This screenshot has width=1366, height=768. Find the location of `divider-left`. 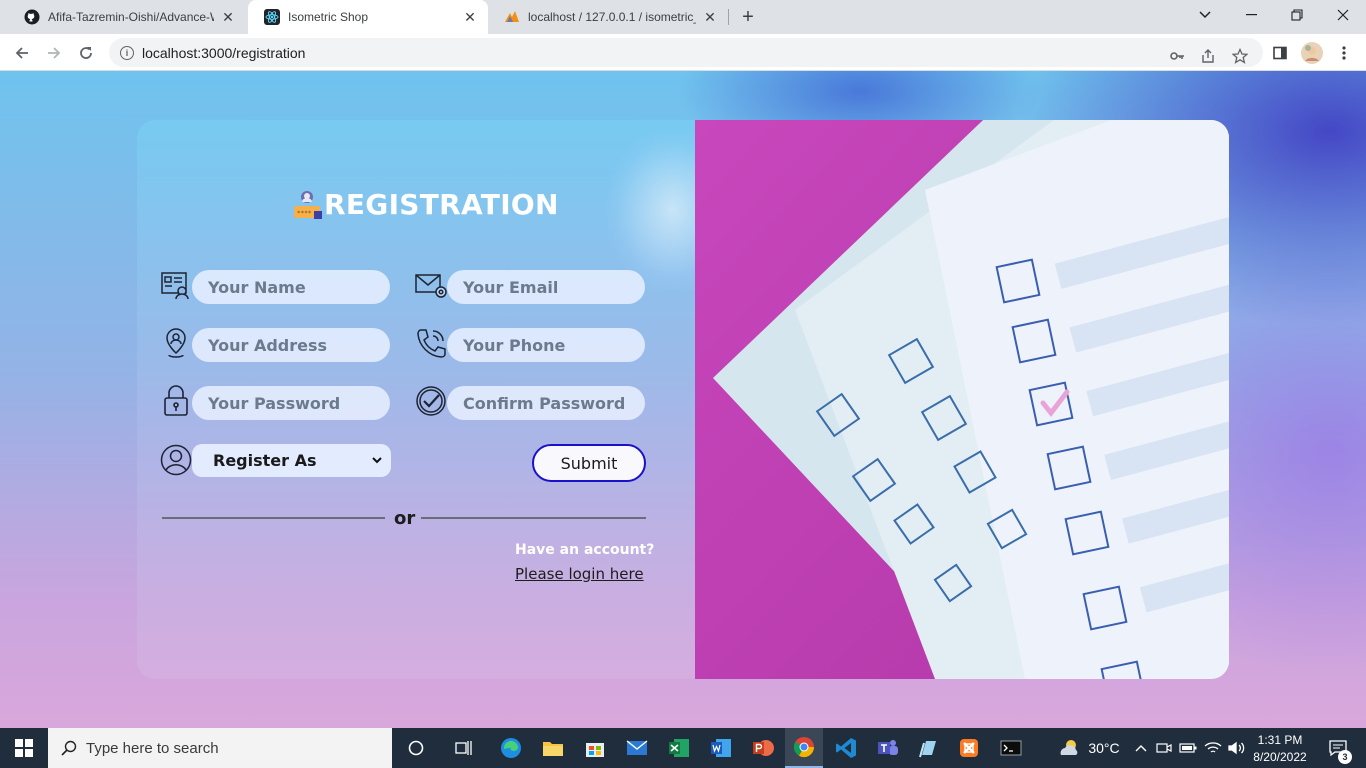

divider-left is located at coordinates (273, 518).